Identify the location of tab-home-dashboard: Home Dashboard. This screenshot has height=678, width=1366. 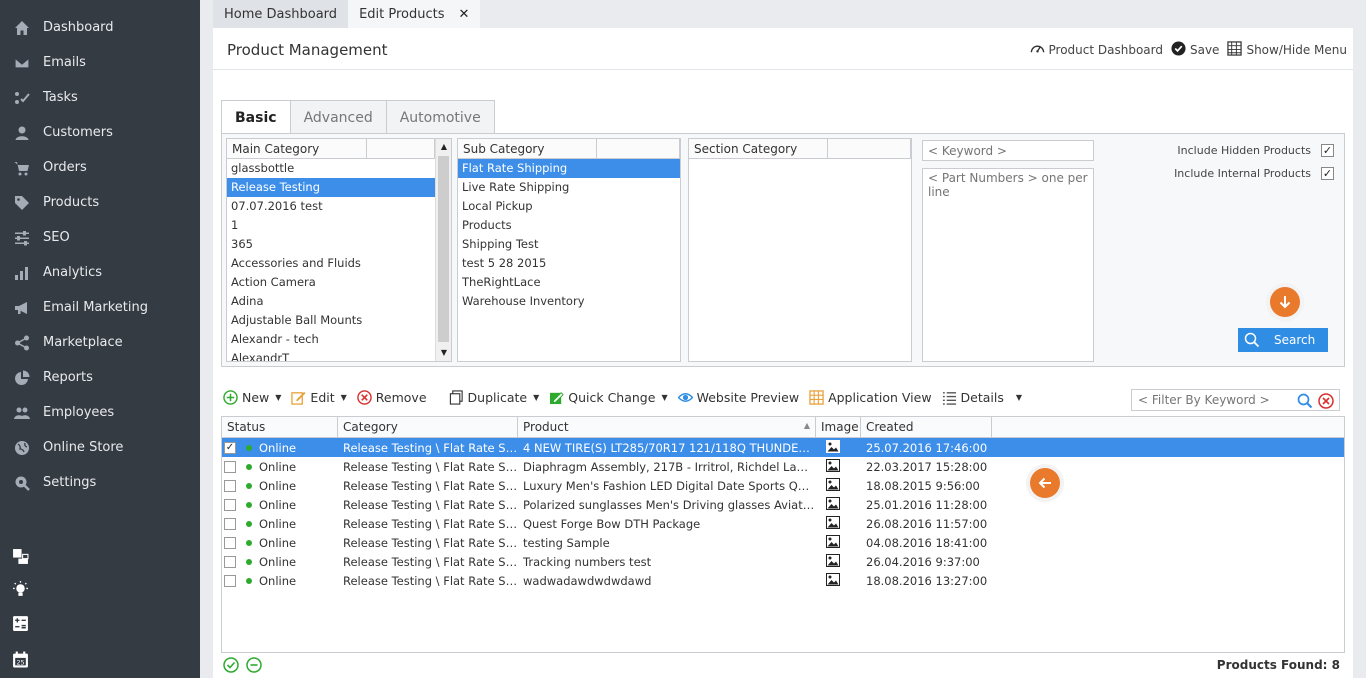
(281, 14).